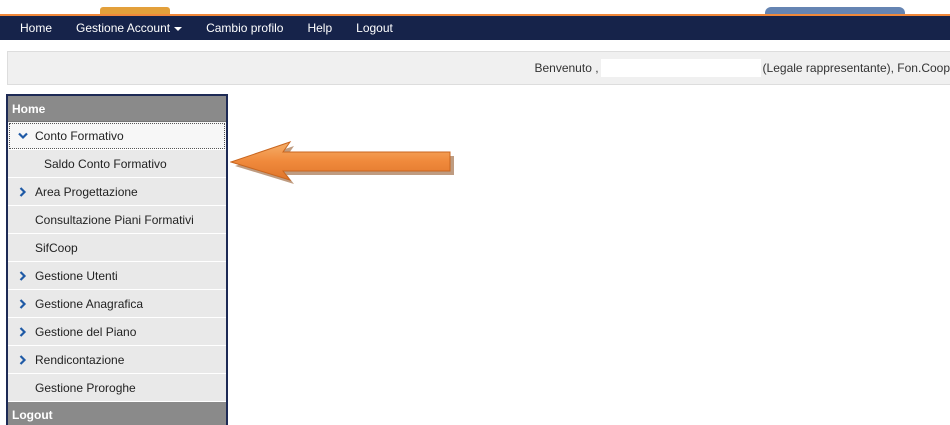 This screenshot has height=425, width=950. I want to click on top-banner, so click(475, 8).